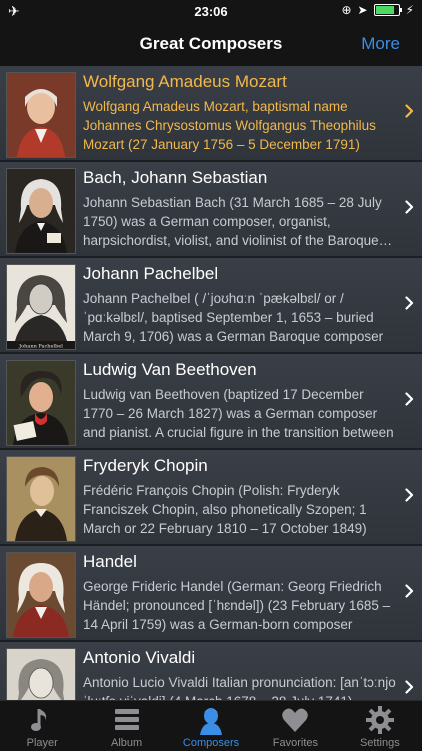  What do you see at coordinates (380, 44) in the screenshot?
I see `more-button: More` at bounding box center [380, 44].